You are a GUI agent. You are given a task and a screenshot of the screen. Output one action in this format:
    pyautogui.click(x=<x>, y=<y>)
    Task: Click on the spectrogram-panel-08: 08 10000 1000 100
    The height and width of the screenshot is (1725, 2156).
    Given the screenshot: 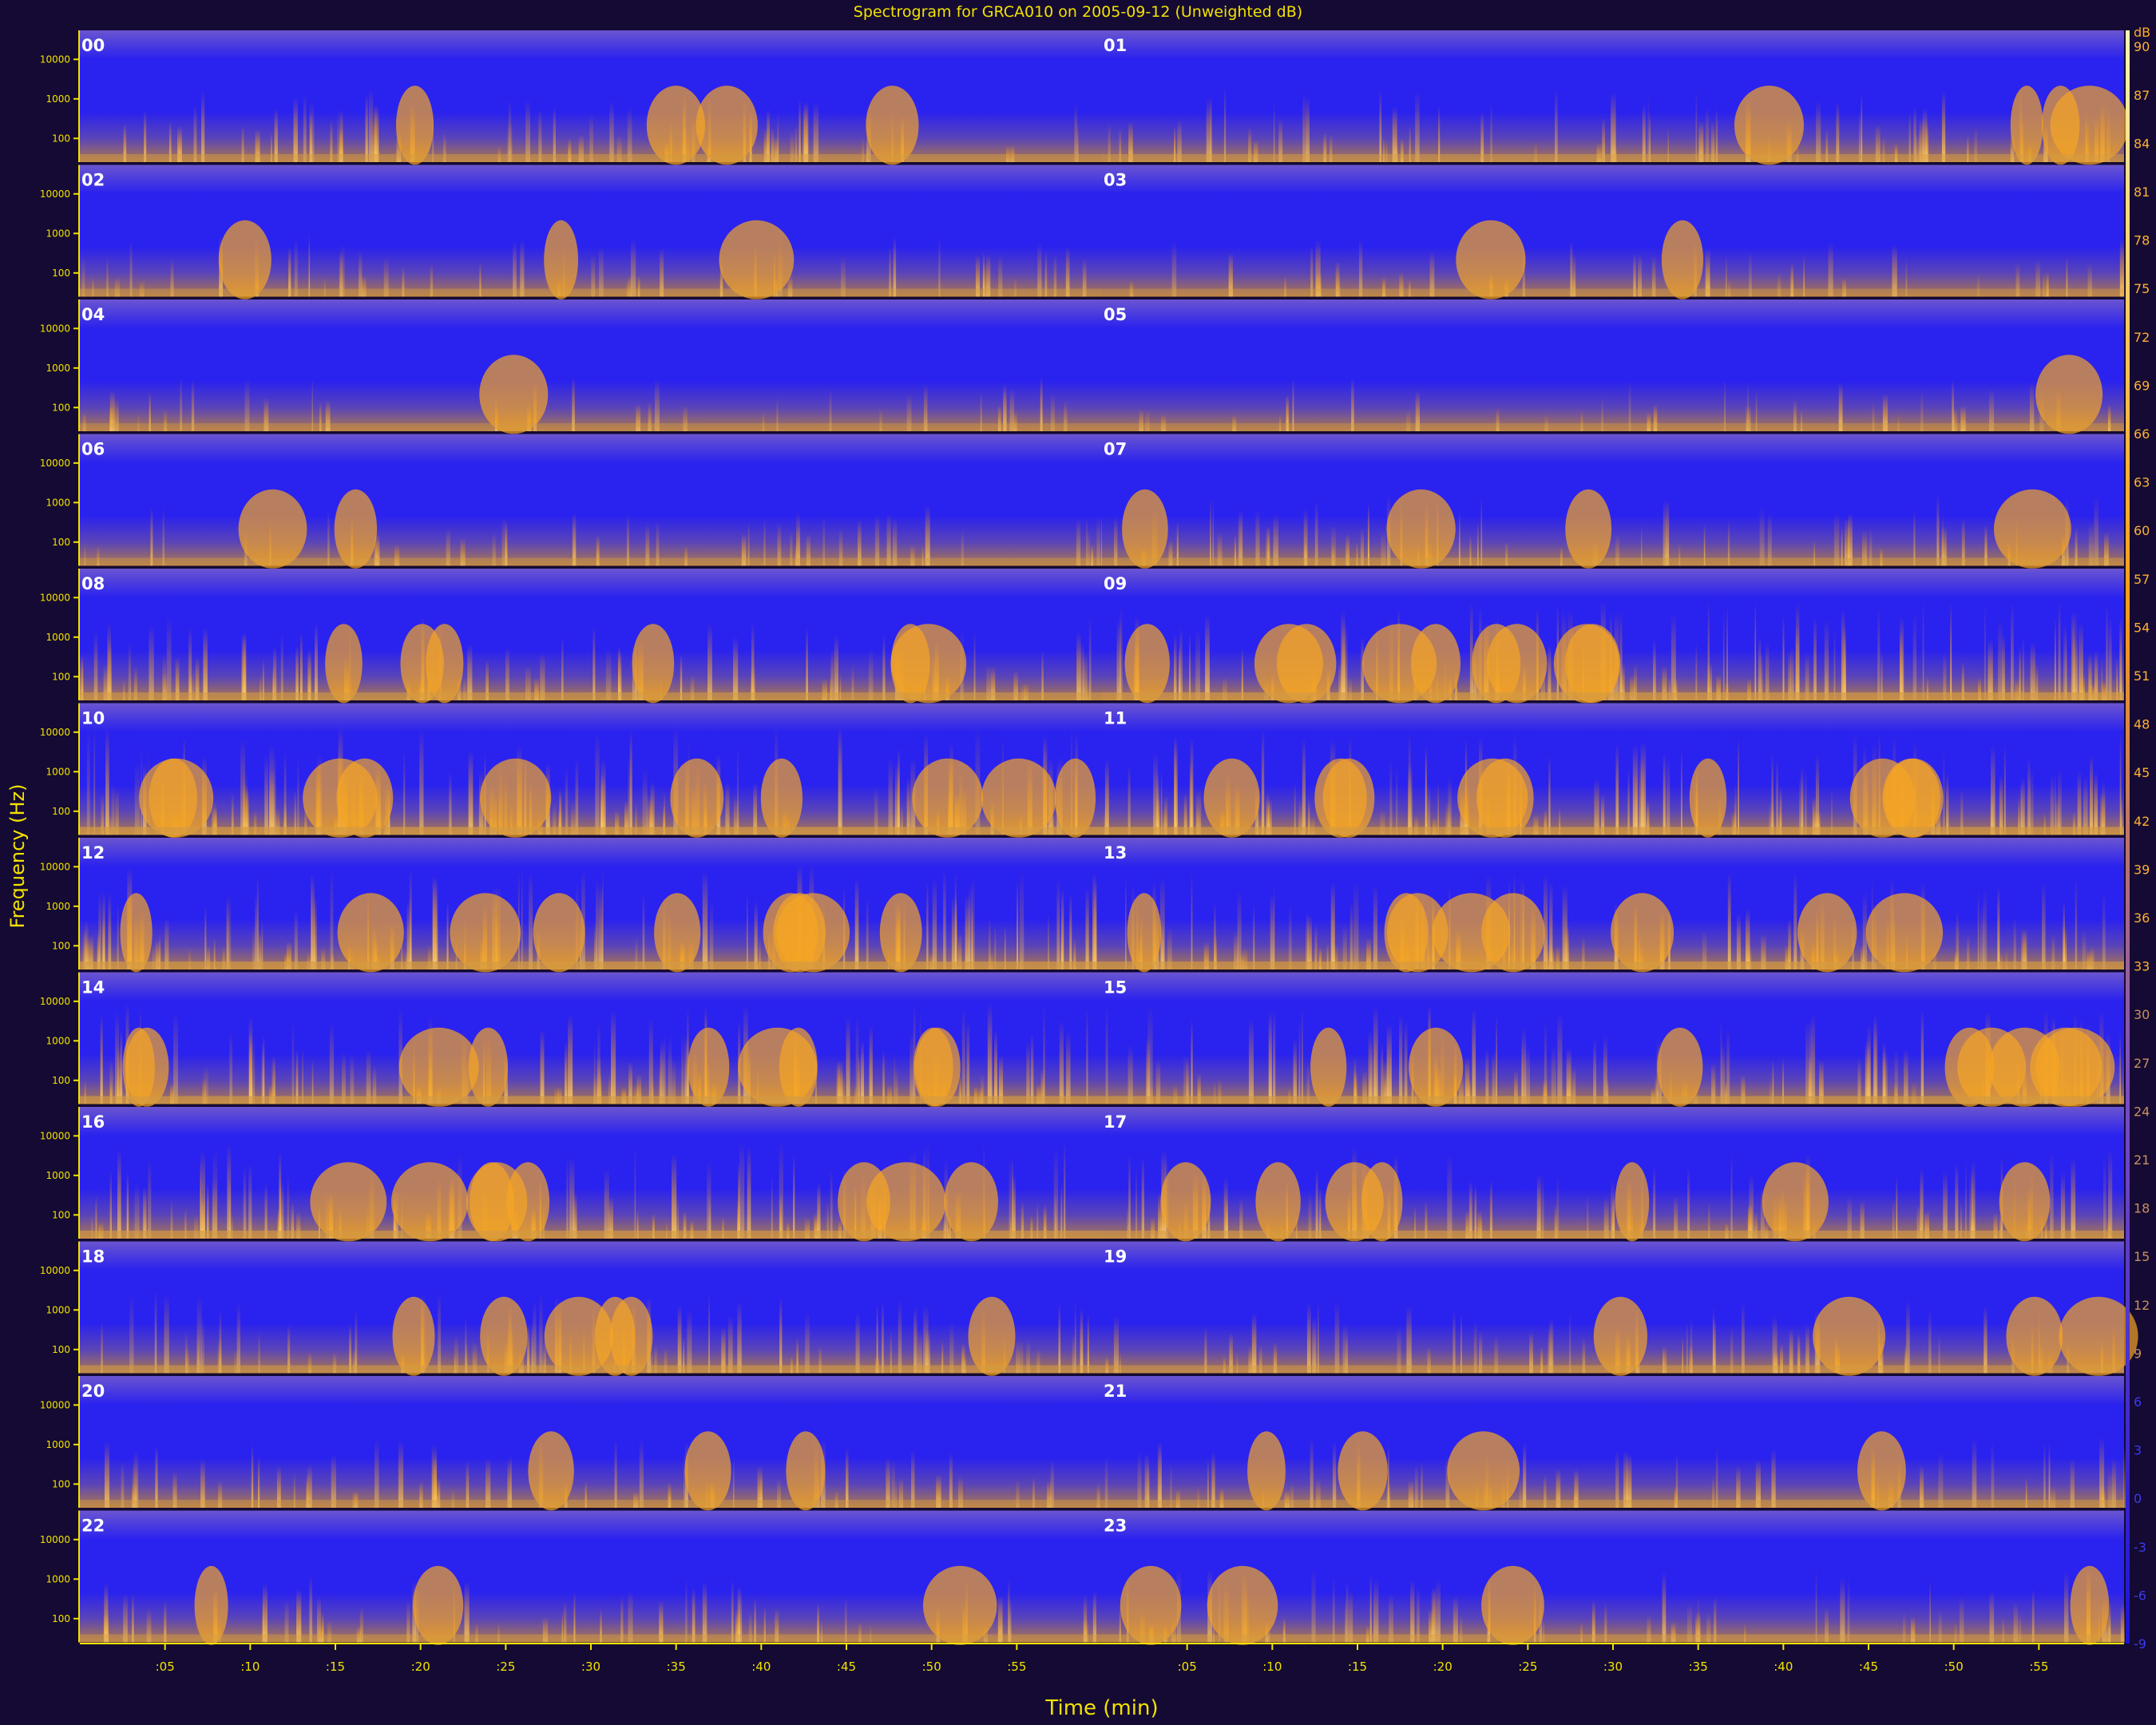 What is the action you would take?
    pyautogui.click(x=571, y=637)
    